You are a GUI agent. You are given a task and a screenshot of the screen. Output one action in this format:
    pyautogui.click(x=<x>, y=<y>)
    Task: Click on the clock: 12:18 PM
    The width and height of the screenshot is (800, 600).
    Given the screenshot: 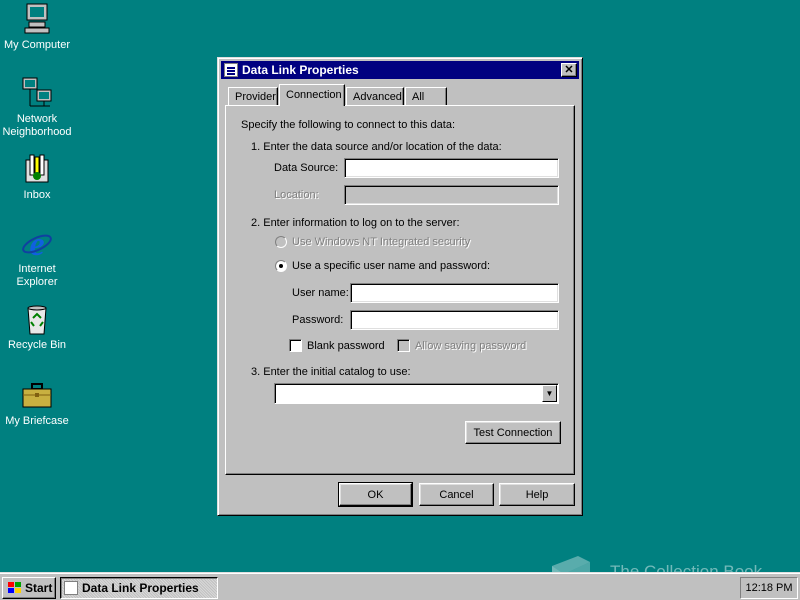 What is the action you would take?
    pyautogui.click(x=768, y=588)
    